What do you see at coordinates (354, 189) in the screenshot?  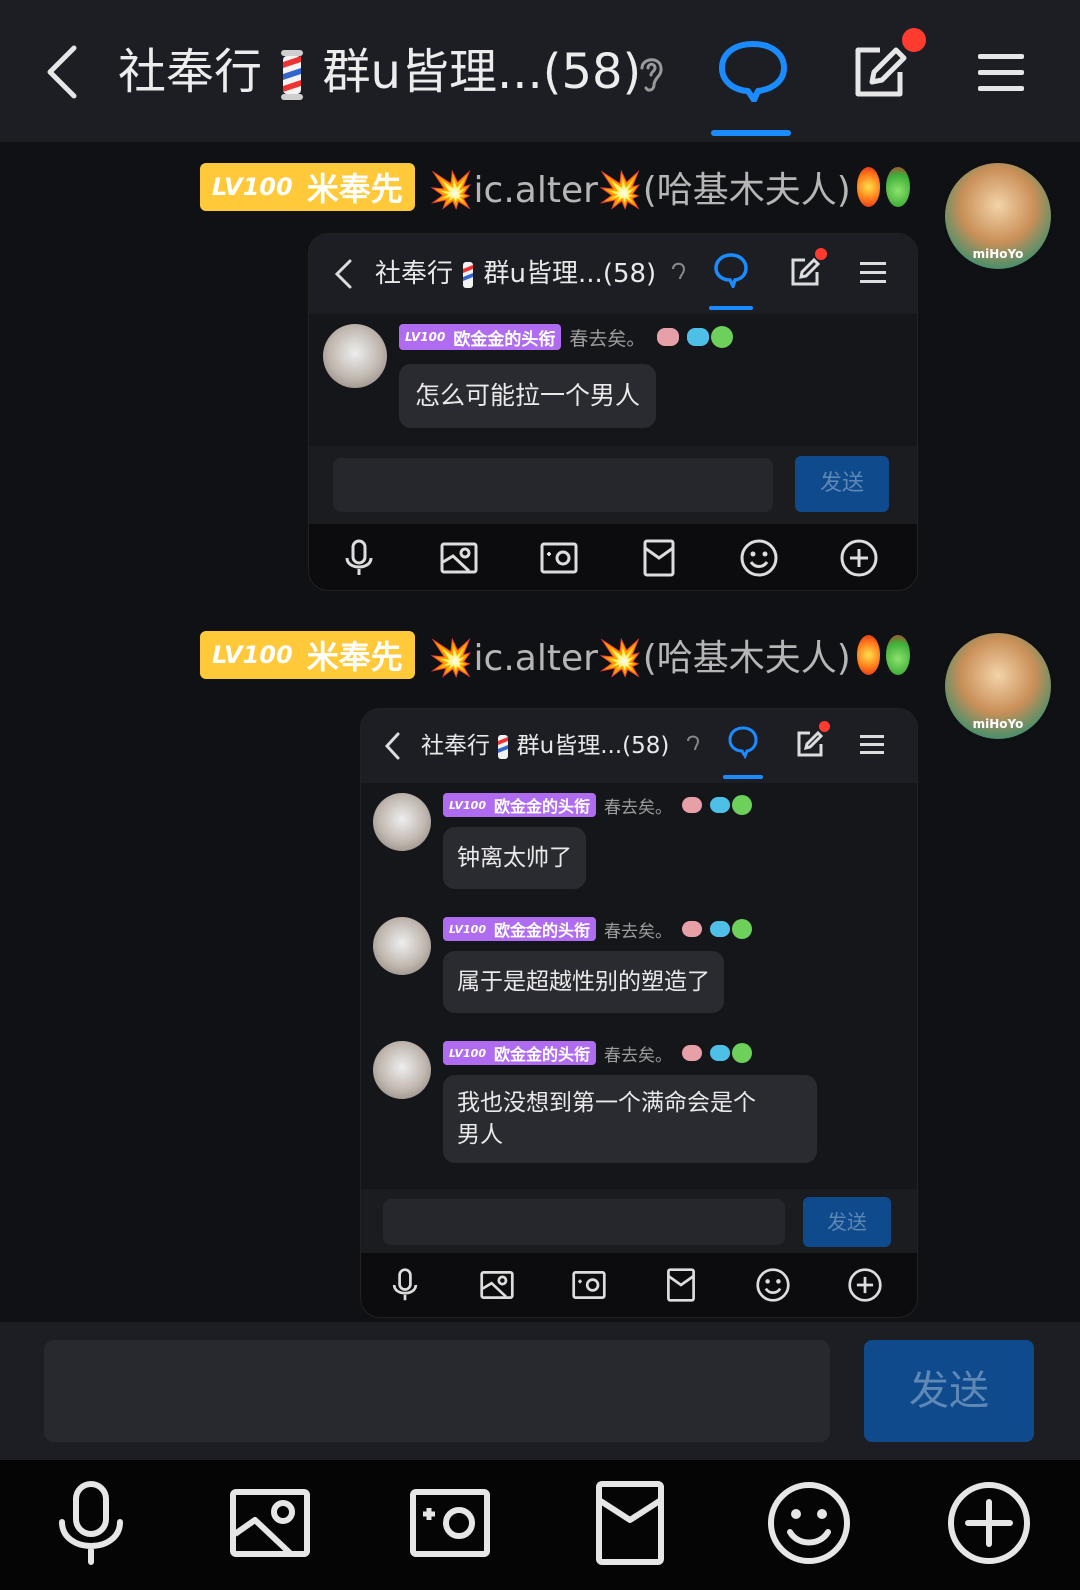 I see `badge-title: 米奉先` at bounding box center [354, 189].